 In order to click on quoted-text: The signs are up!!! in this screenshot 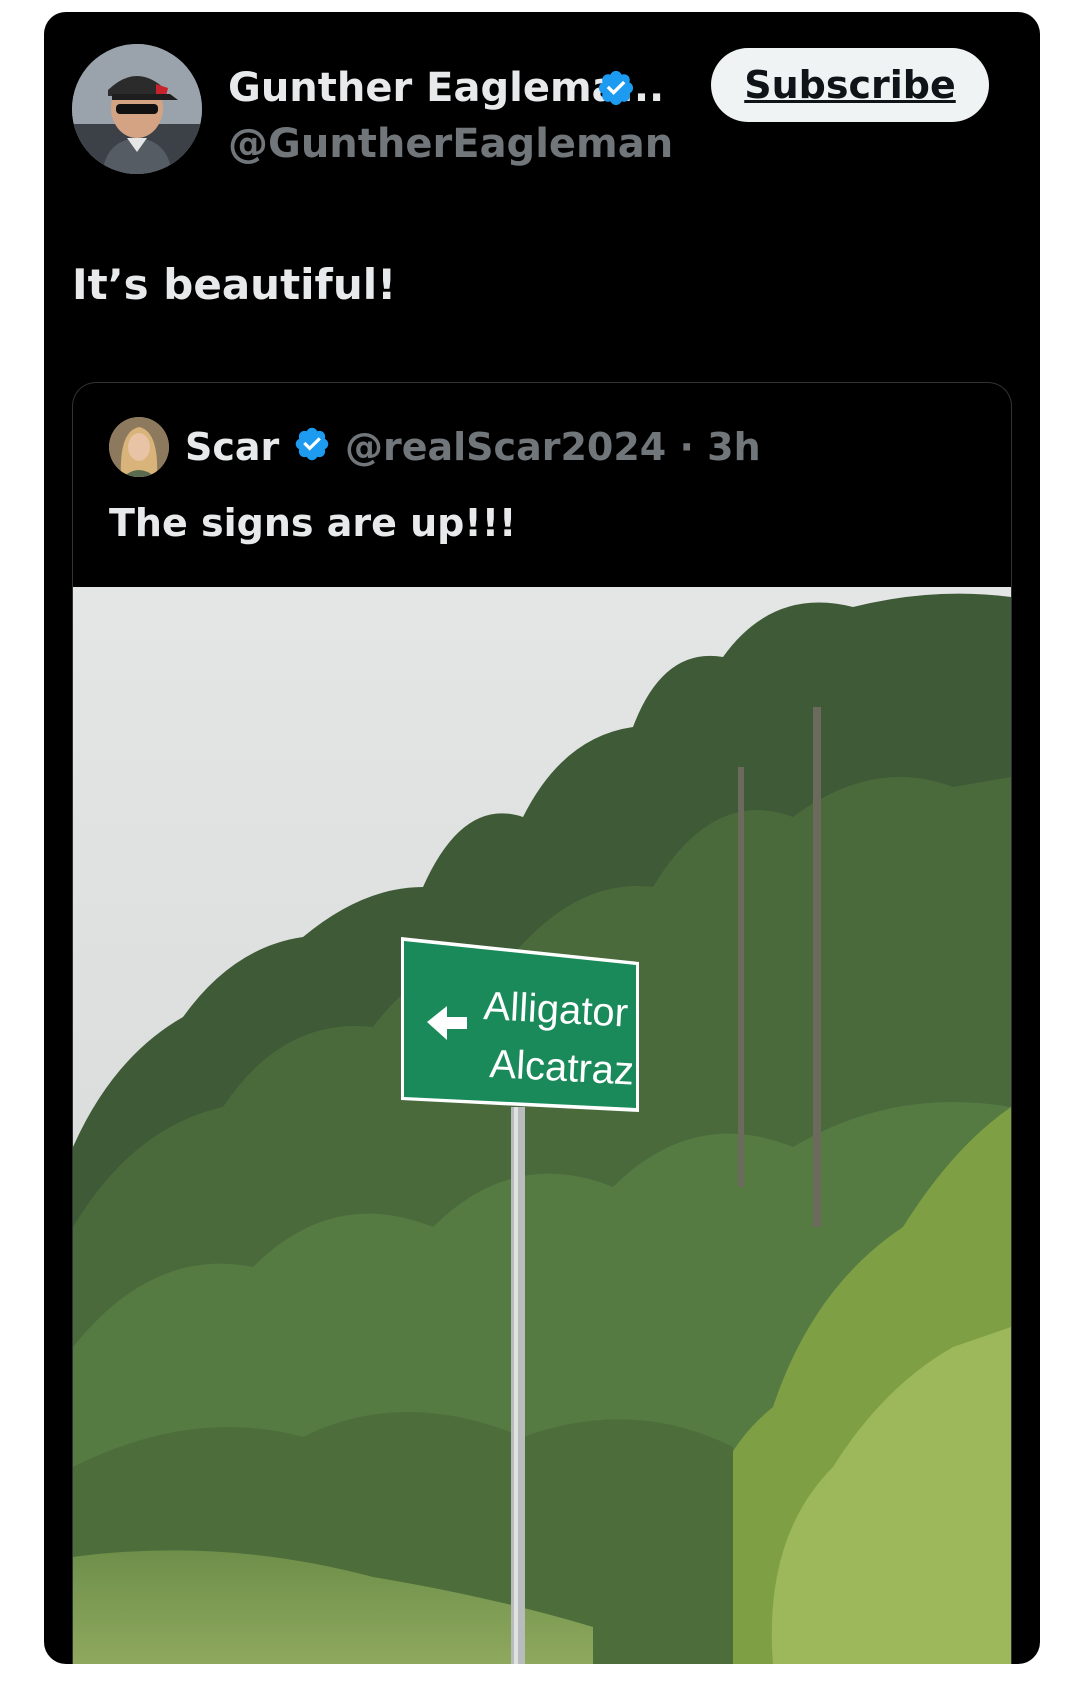, I will do `click(313, 523)`.